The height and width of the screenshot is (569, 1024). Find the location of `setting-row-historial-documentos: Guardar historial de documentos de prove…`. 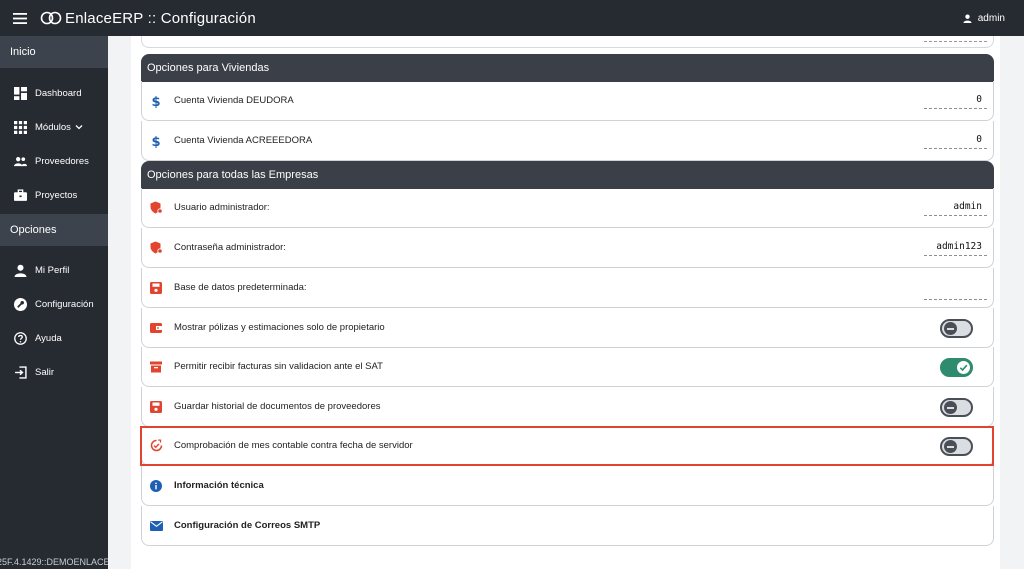

setting-row-historial-documentos: Guardar historial de documentos de prove… is located at coordinates (567, 407).